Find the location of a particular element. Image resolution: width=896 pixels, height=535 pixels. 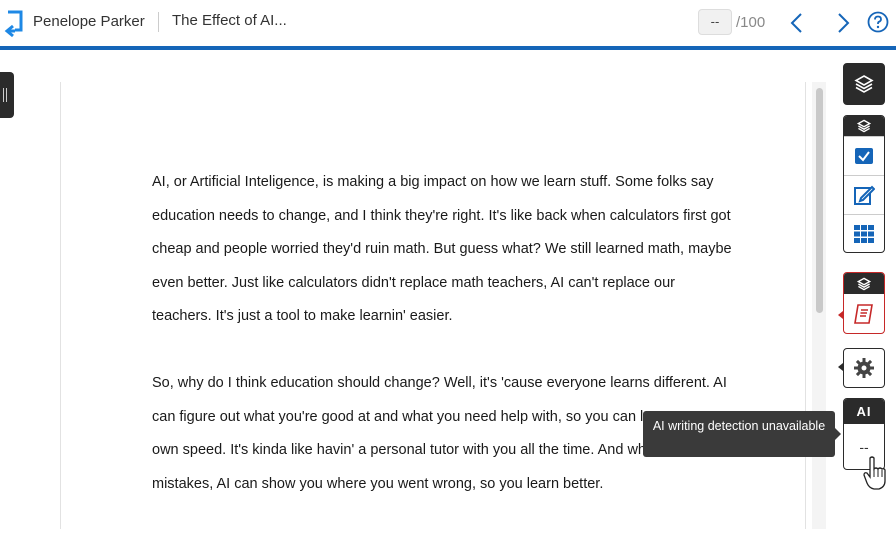

grade-input: -- is located at coordinates (715, 22).